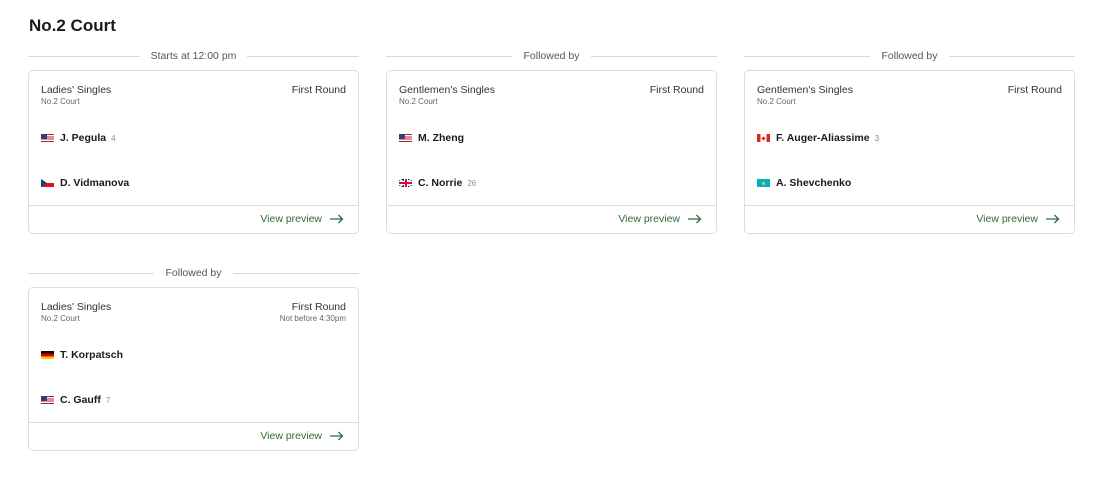 This screenshot has height=480, width=1099. Describe the element at coordinates (95, 183) in the screenshot. I see `player-name: D. Vidmanova` at that location.